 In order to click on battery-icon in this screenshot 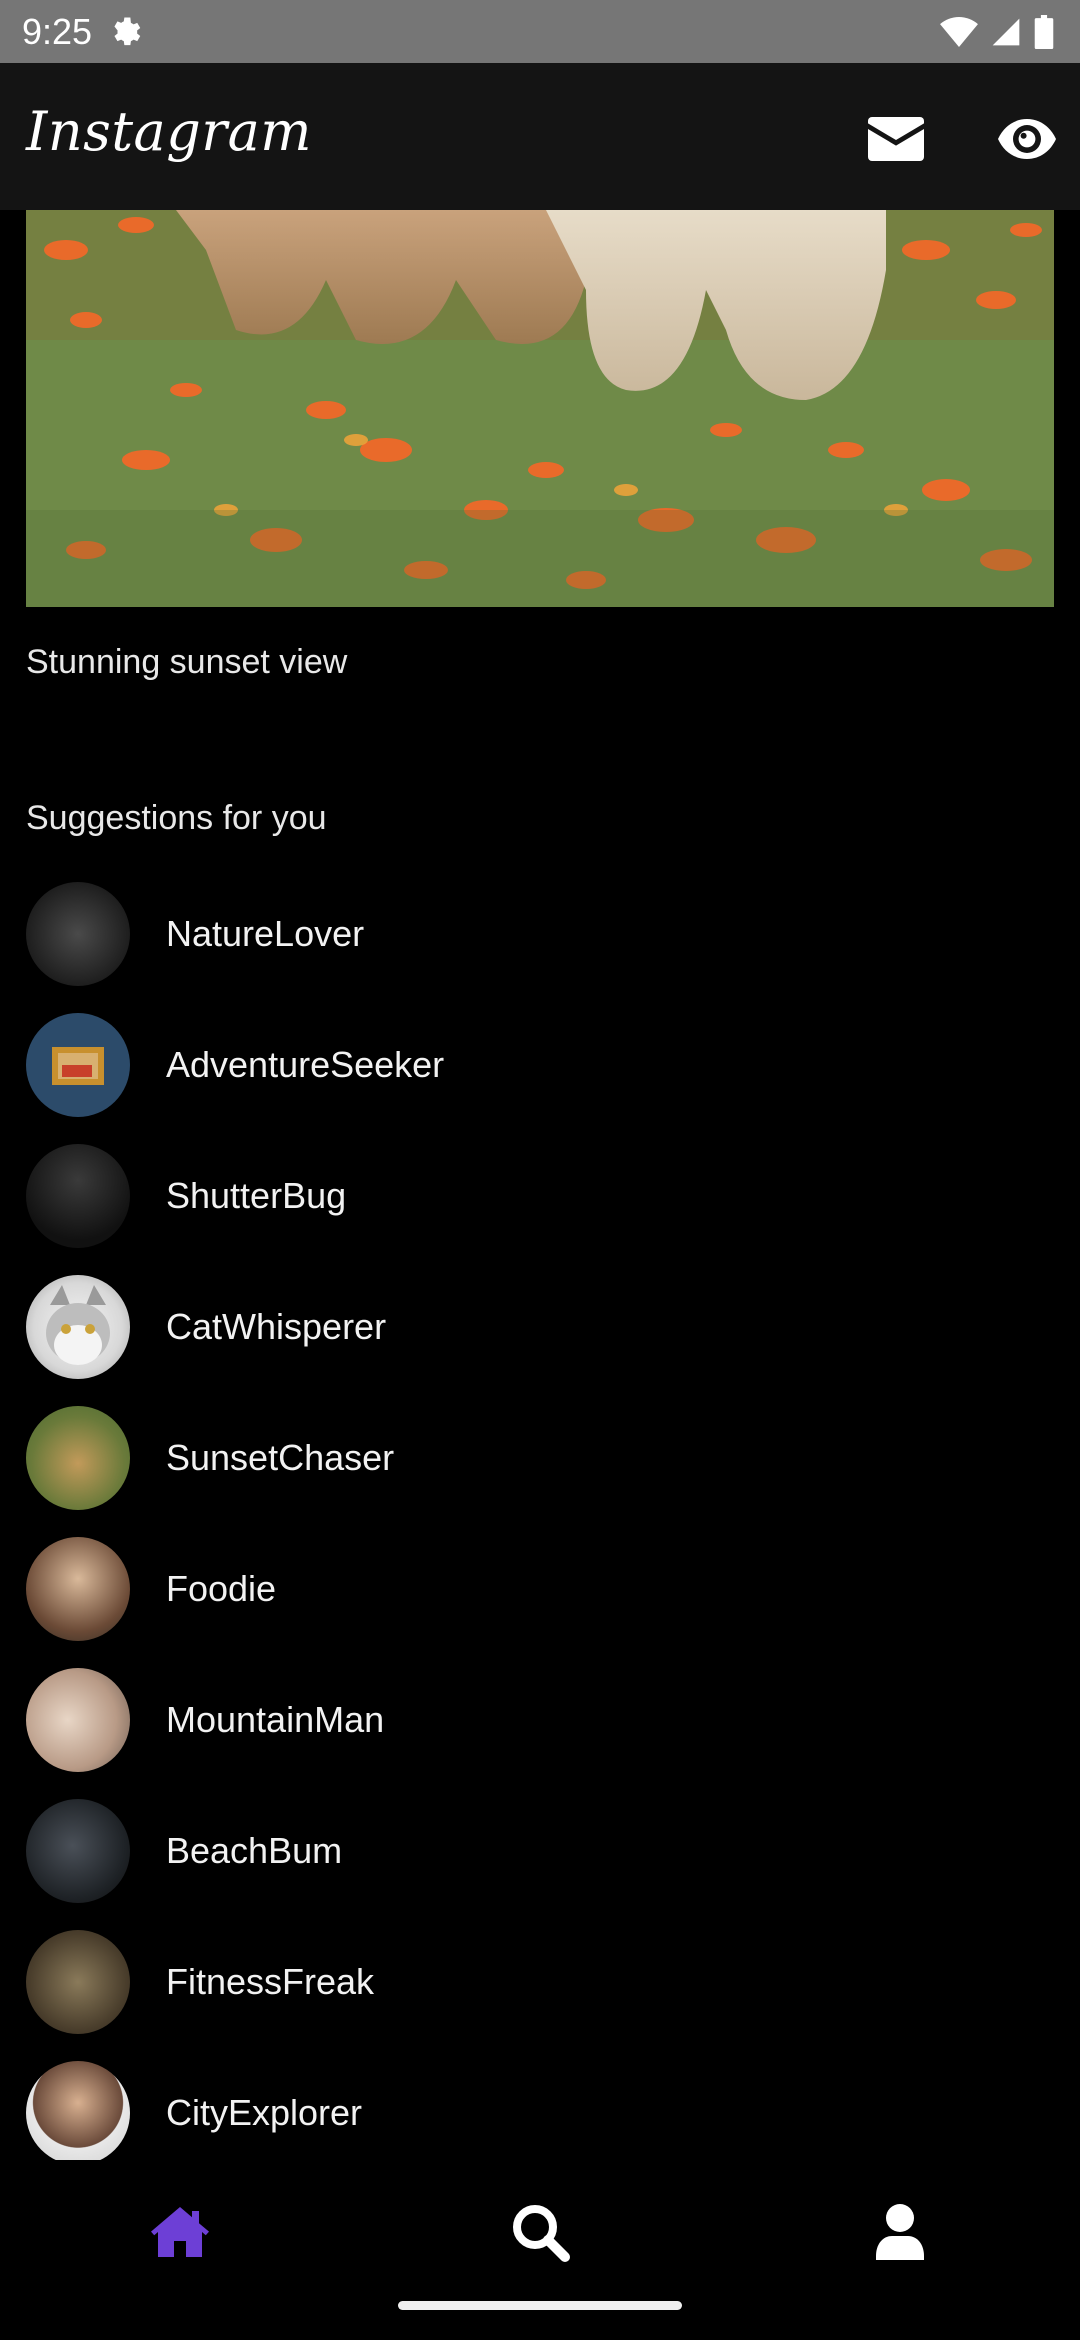, I will do `click(1044, 32)`.